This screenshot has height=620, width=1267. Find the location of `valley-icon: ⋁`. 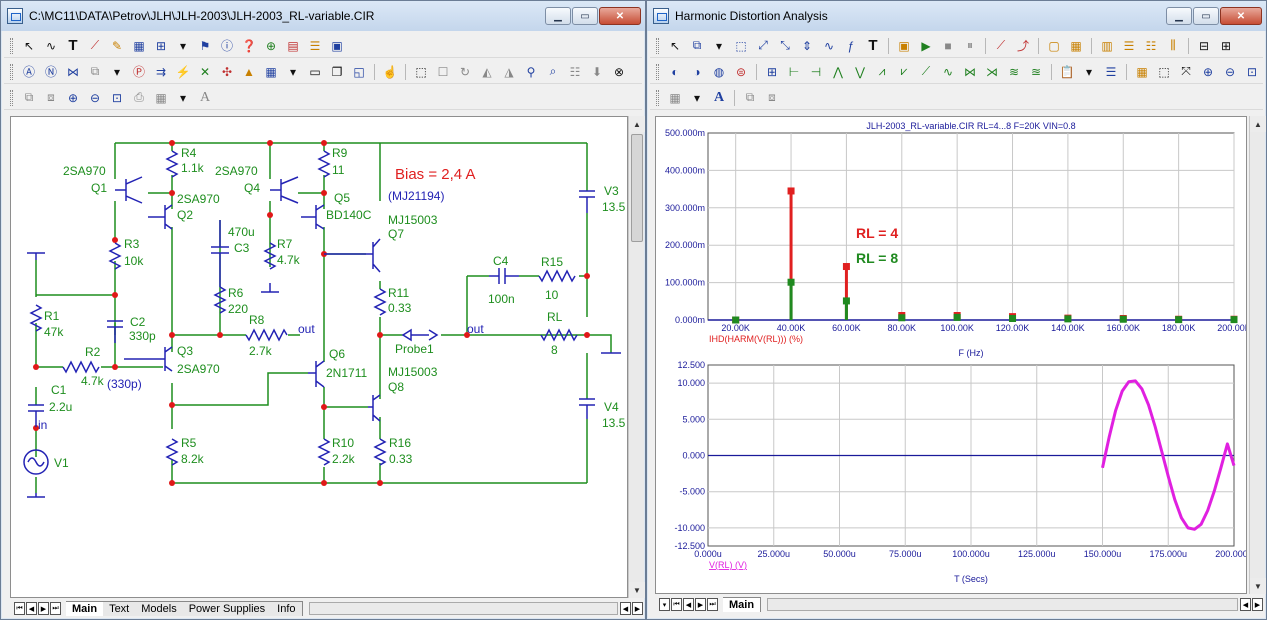

valley-icon: ⋁ is located at coordinates (860, 72).